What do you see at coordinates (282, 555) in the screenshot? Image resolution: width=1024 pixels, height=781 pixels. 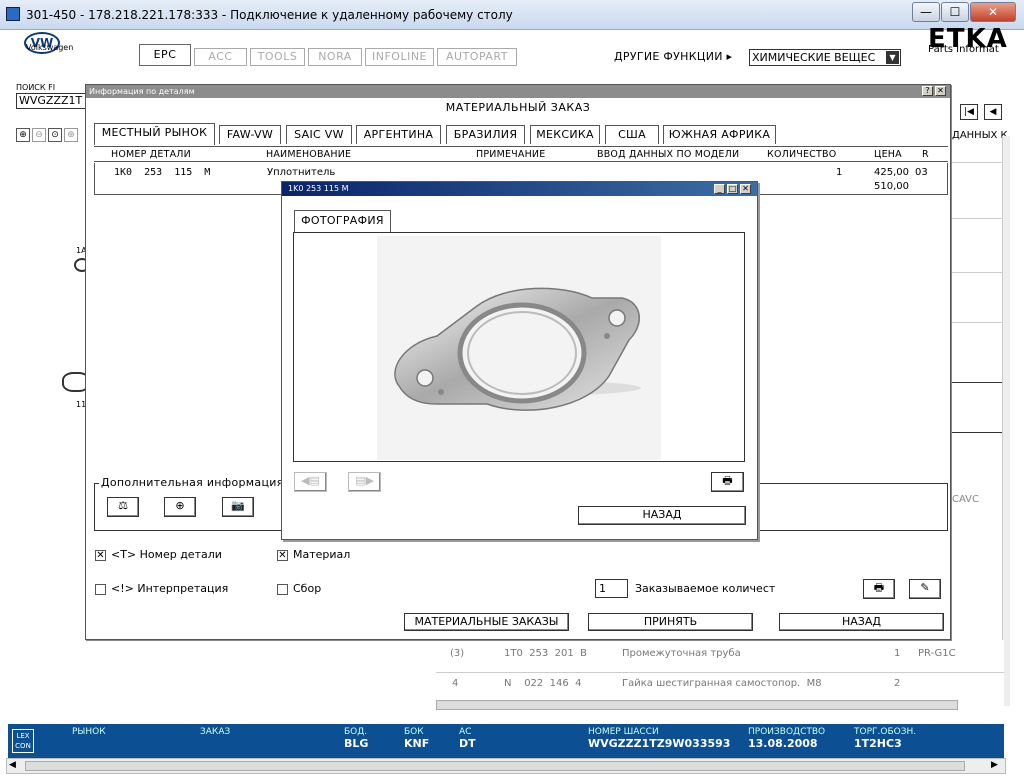 I see `material-checkbox: ✕` at bounding box center [282, 555].